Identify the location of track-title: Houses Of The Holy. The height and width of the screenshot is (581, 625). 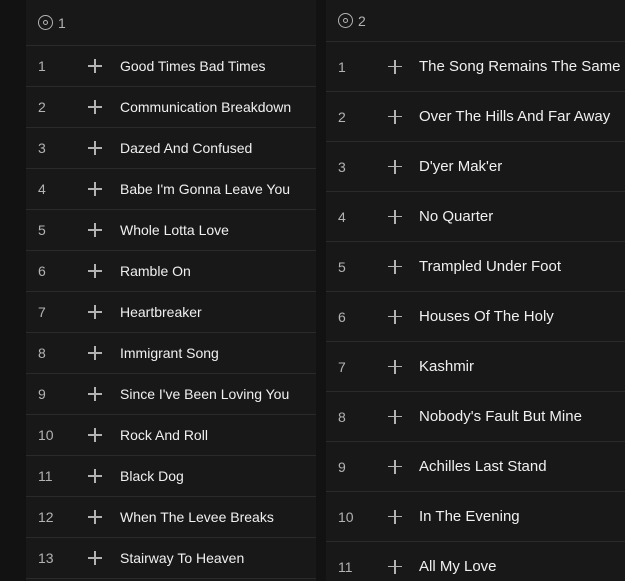
(486, 316).